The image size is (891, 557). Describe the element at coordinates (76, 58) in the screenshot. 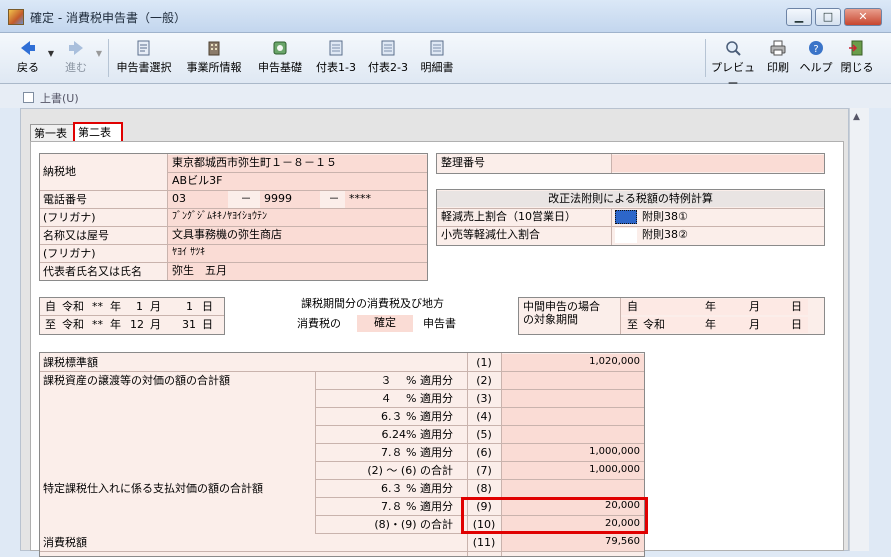

I see `forward-button: 進む` at that location.